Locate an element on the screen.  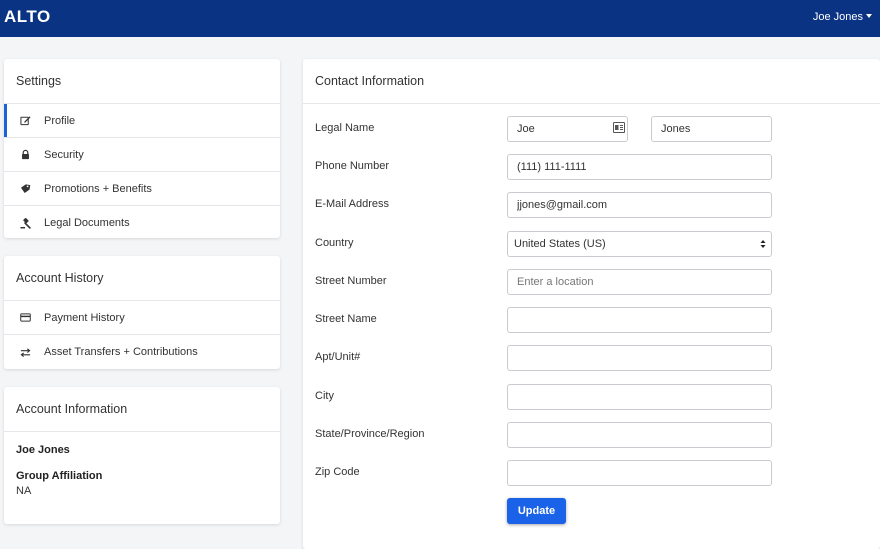
state-label: State/Province/Region is located at coordinates (370, 434).